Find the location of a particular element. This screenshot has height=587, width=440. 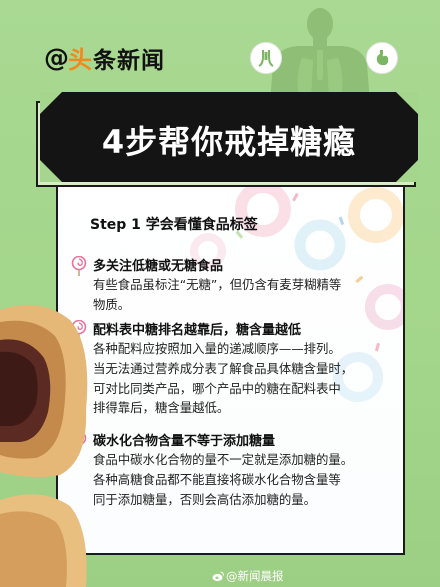

watermark-text: @新闻晨报 is located at coordinates (255, 576).